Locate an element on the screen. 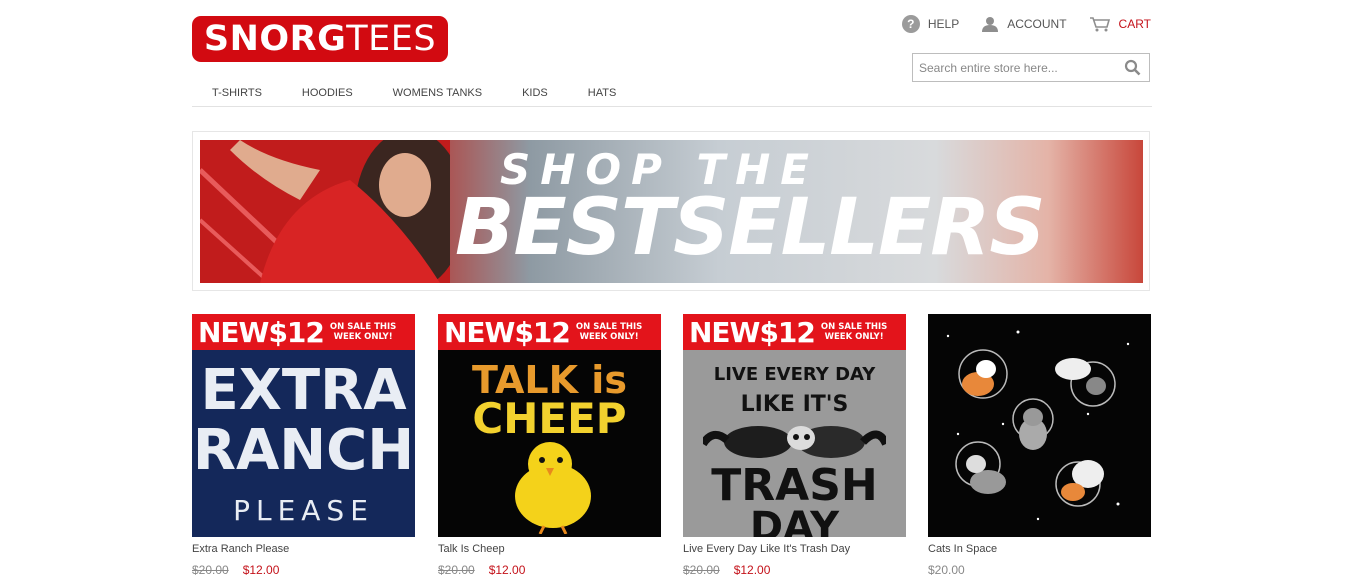 Image resolution: width=1347 pixels, height=580 pixels. help-label: HELP is located at coordinates (943, 24).